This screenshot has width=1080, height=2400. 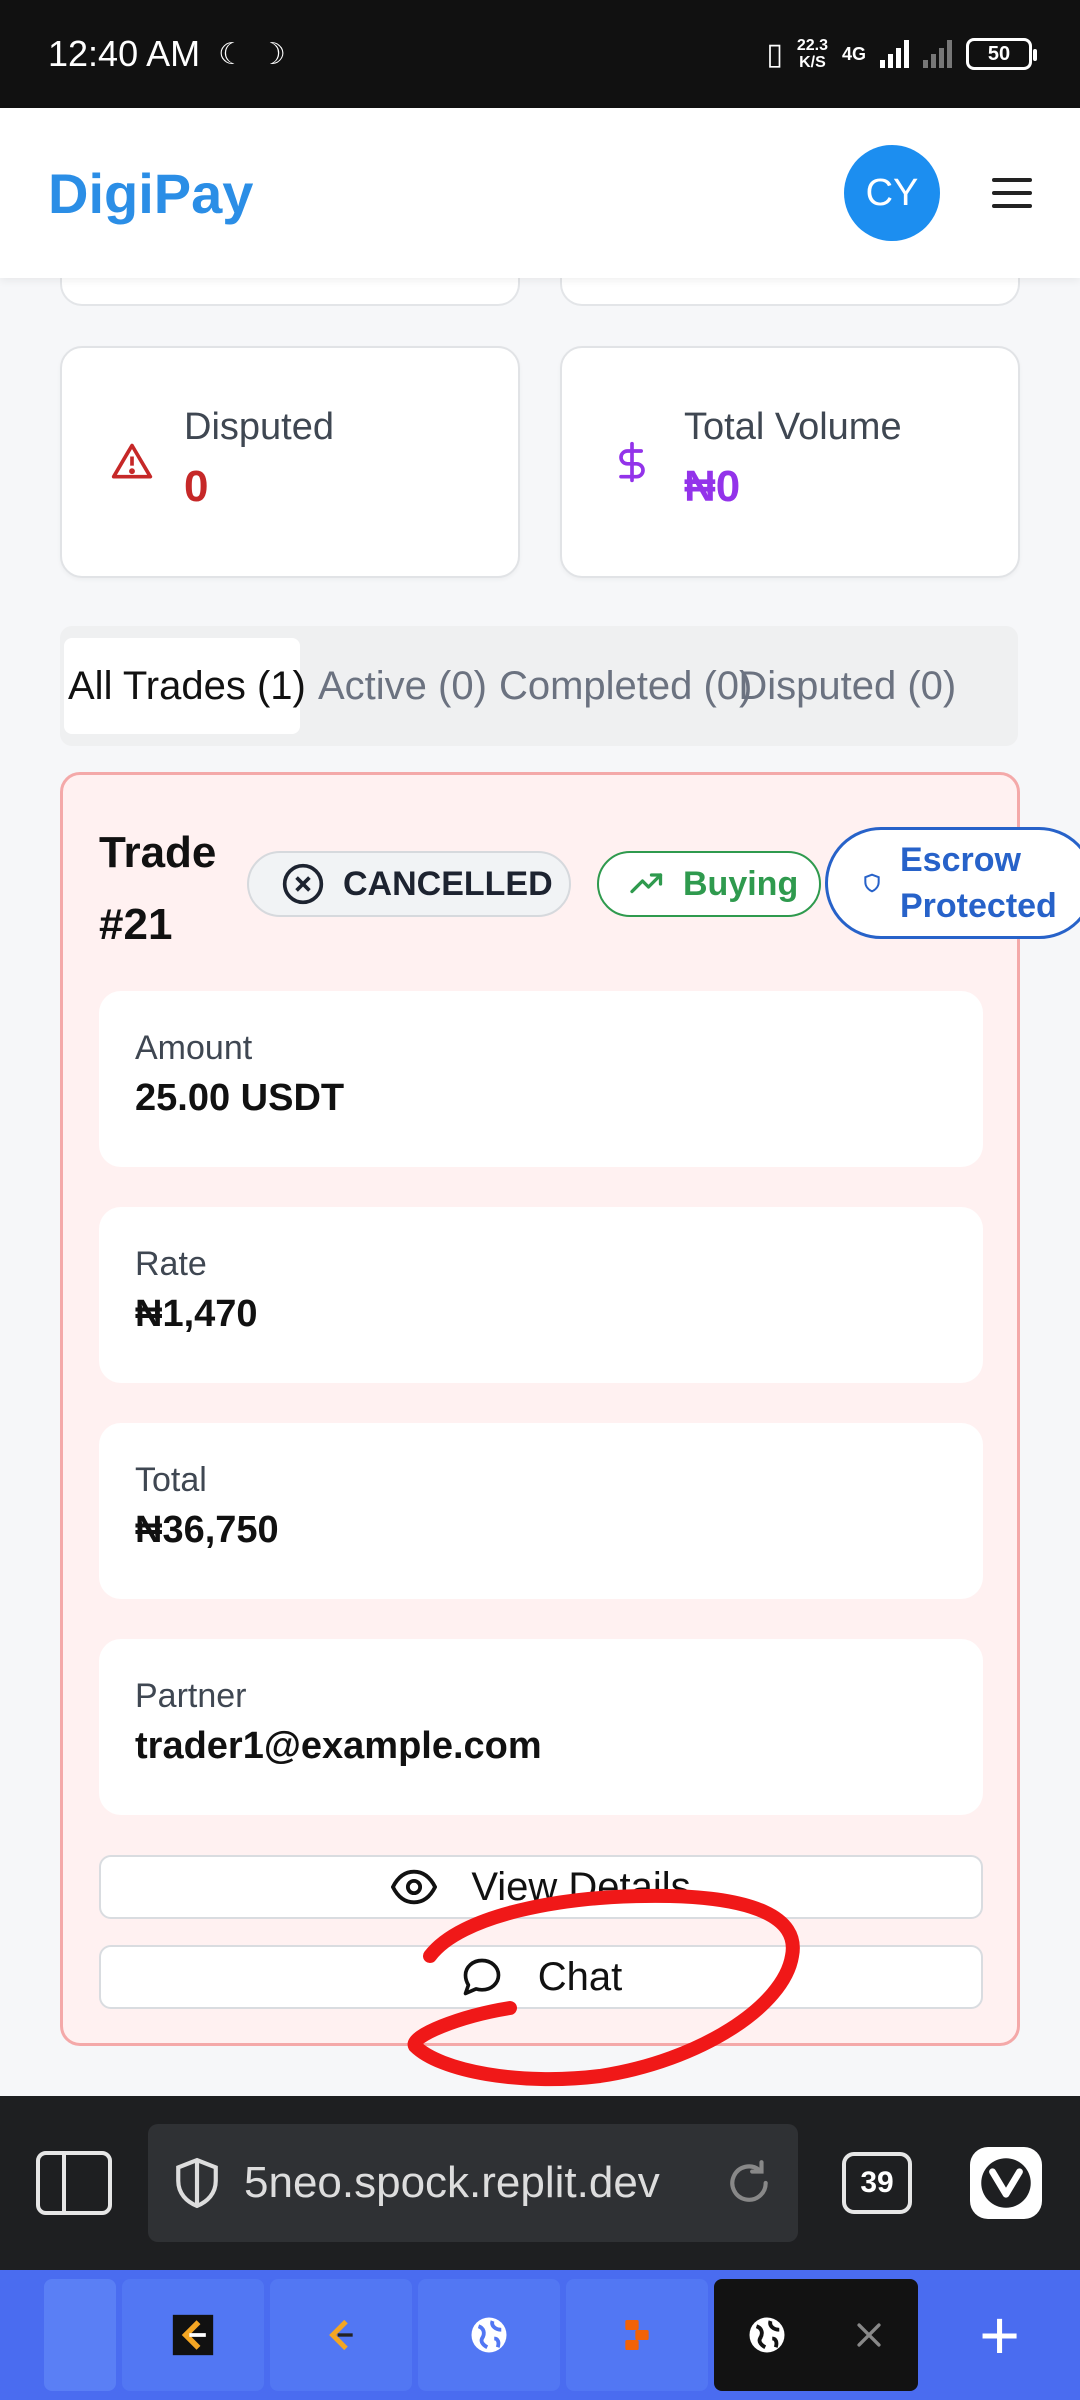 I want to click on info-box-amount: Amount 25.00 USDT, so click(x=541, y=1079).